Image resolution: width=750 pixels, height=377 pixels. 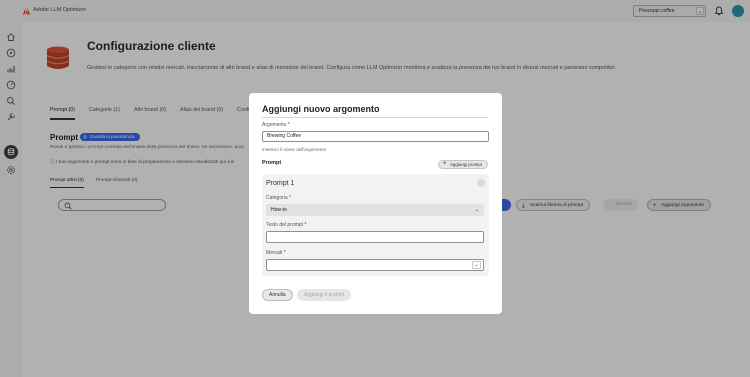 I want to click on prompt-heading: Prompt, so click(x=272, y=163).